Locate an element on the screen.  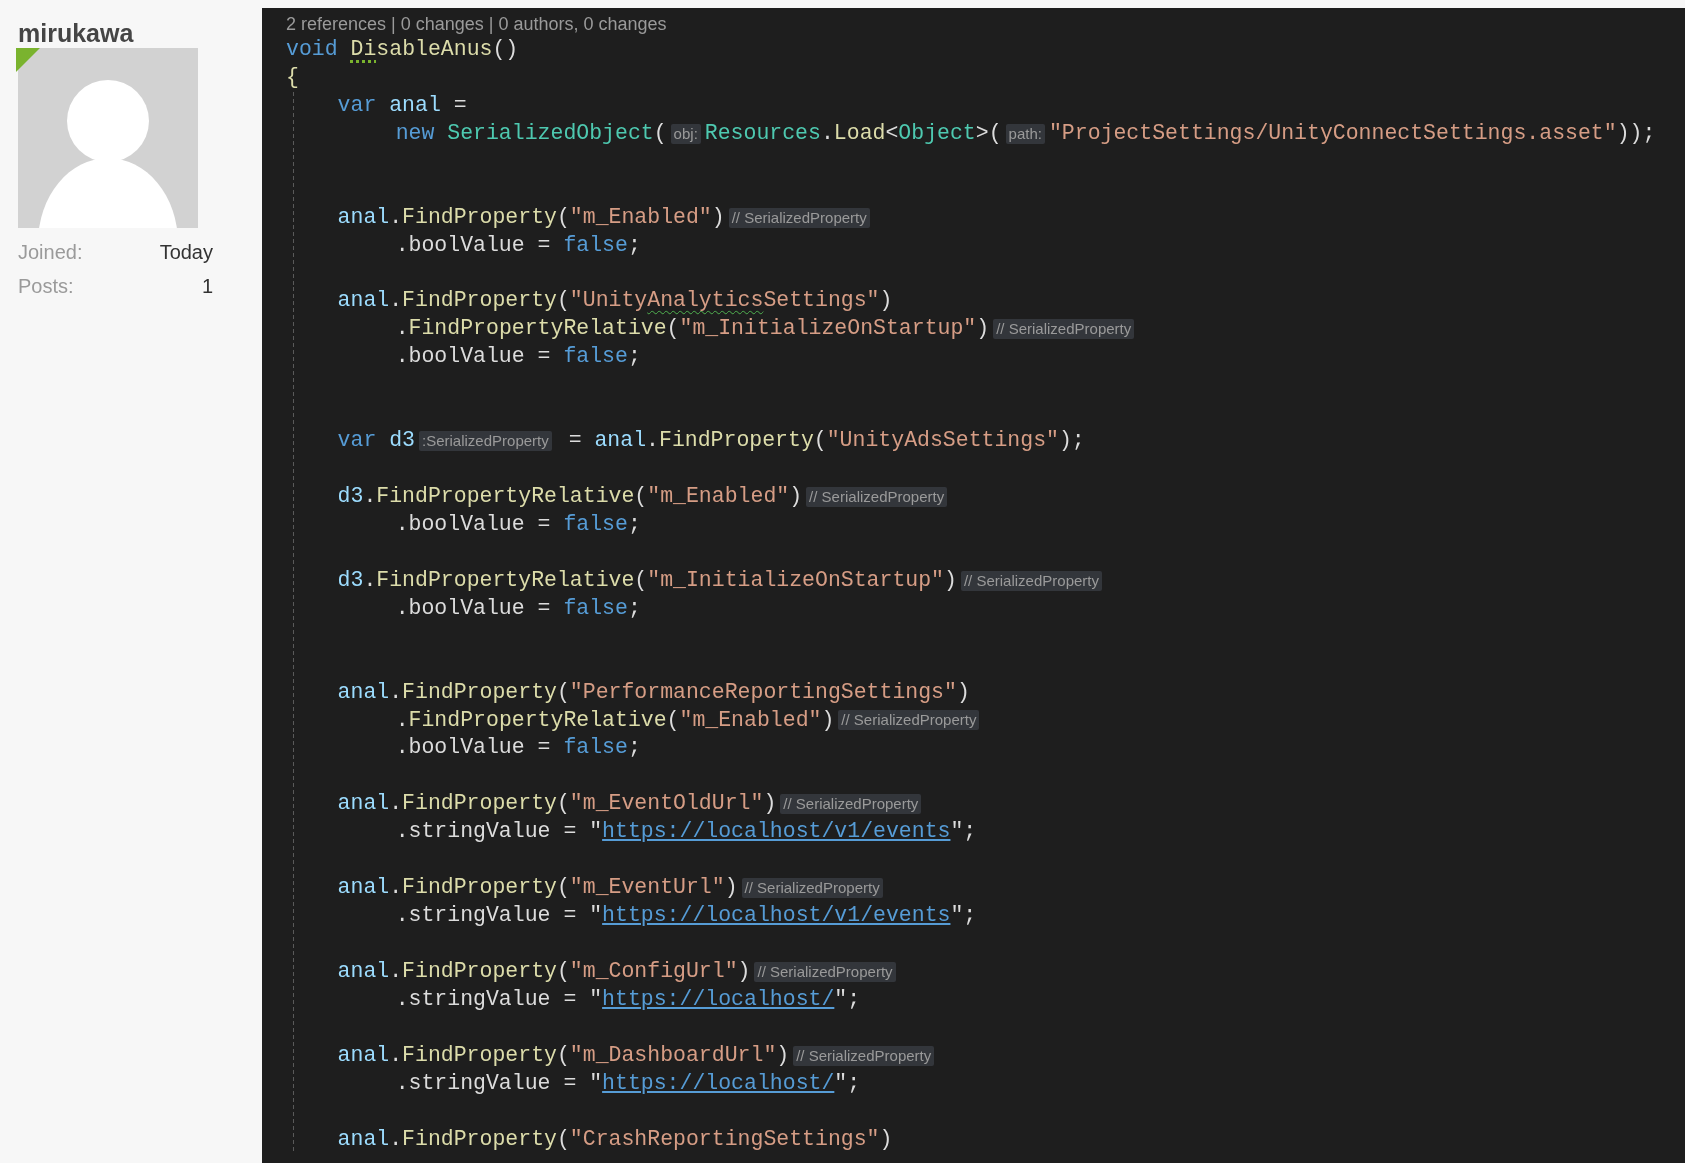
code-text: anal.FindProperty("m_EventOldUrl") is located at coordinates (557, 804).